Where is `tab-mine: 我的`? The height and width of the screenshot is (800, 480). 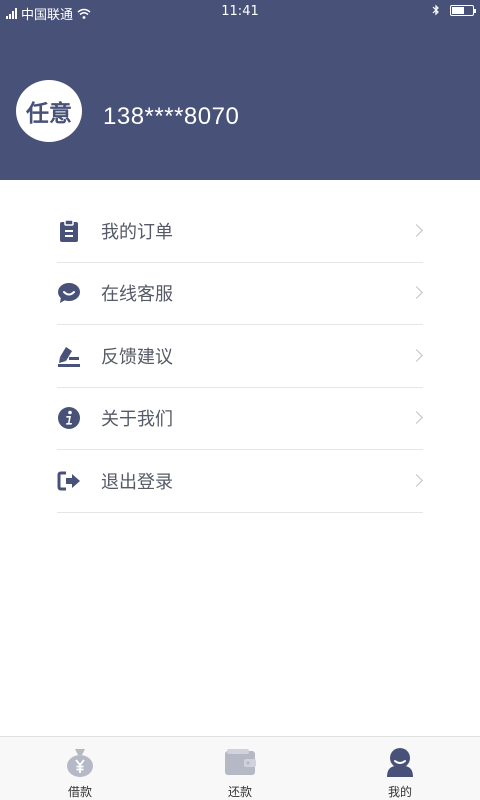 tab-mine: 我的 is located at coordinates (400, 768).